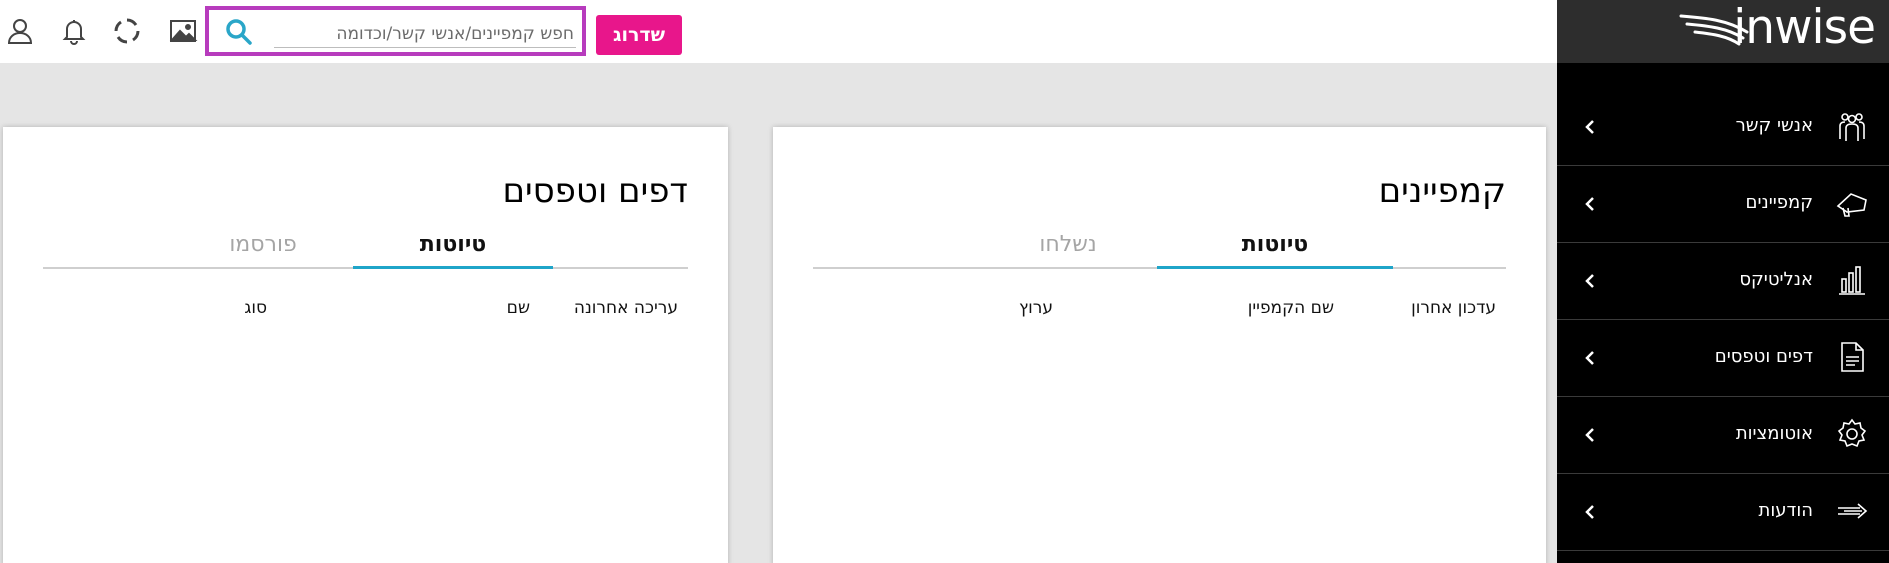  What do you see at coordinates (1779, 202) in the screenshot?
I see `sidebar-item-label: קמפיינים` at bounding box center [1779, 202].